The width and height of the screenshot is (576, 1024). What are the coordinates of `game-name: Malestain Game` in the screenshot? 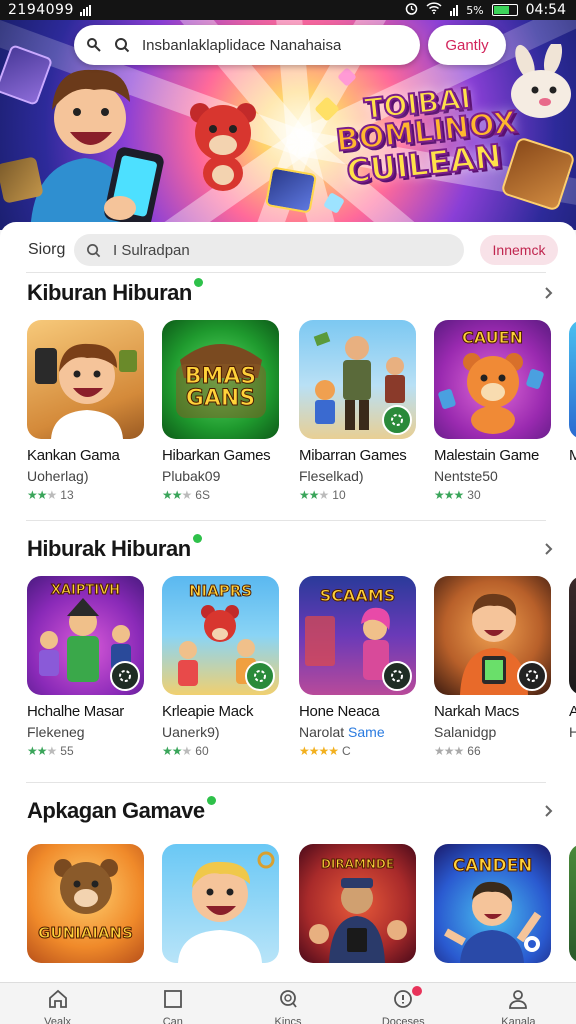 It's located at (487, 455).